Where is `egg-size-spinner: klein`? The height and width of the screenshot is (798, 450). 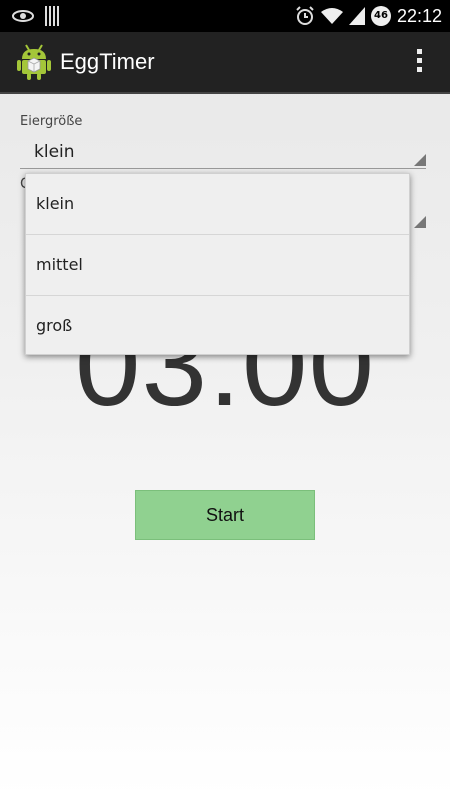
egg-size-spinner: klein is located at coordinates (223, 152).